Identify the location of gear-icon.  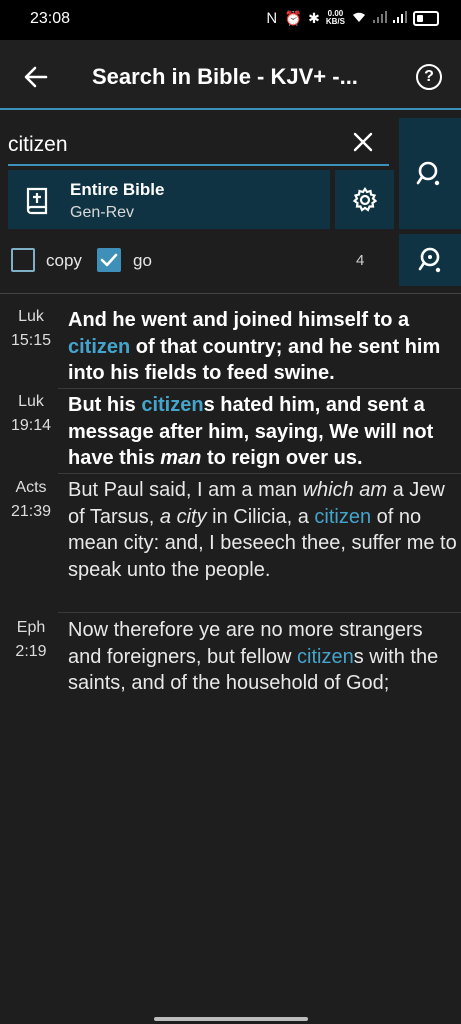
(364, 199).